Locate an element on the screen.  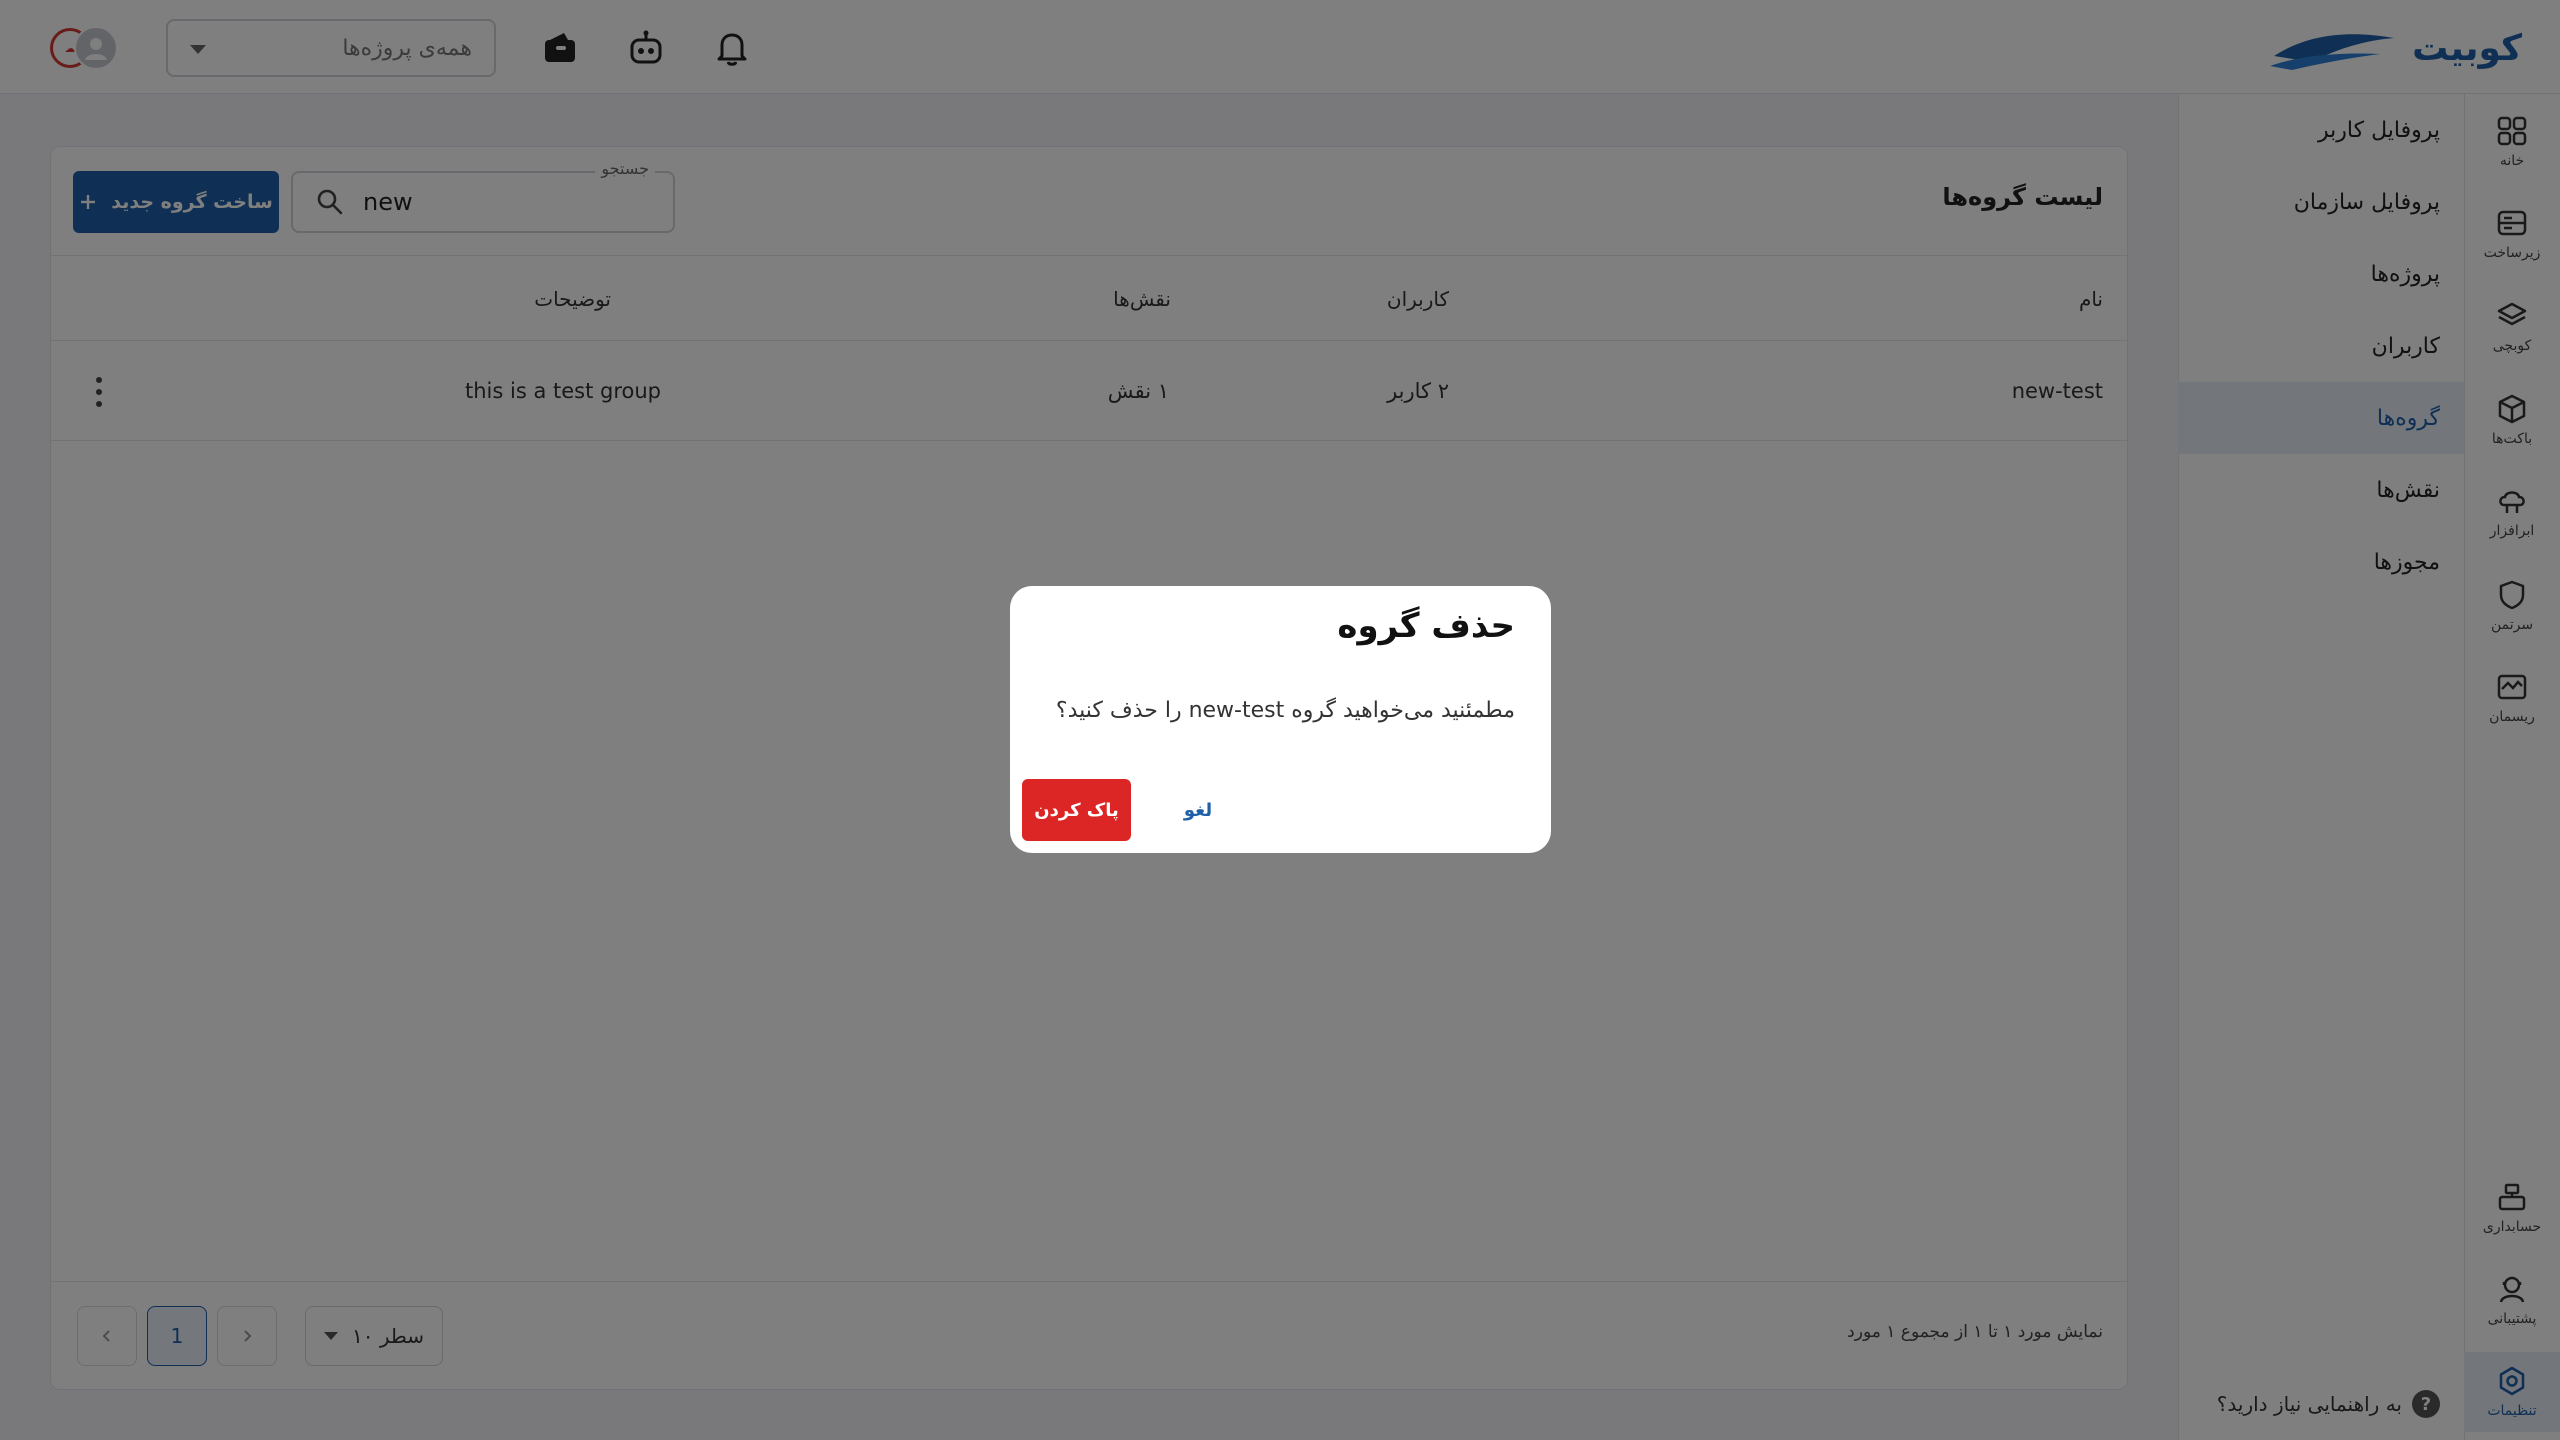
dialog-title: حذف گروه is located at coordinates (1426, 626).